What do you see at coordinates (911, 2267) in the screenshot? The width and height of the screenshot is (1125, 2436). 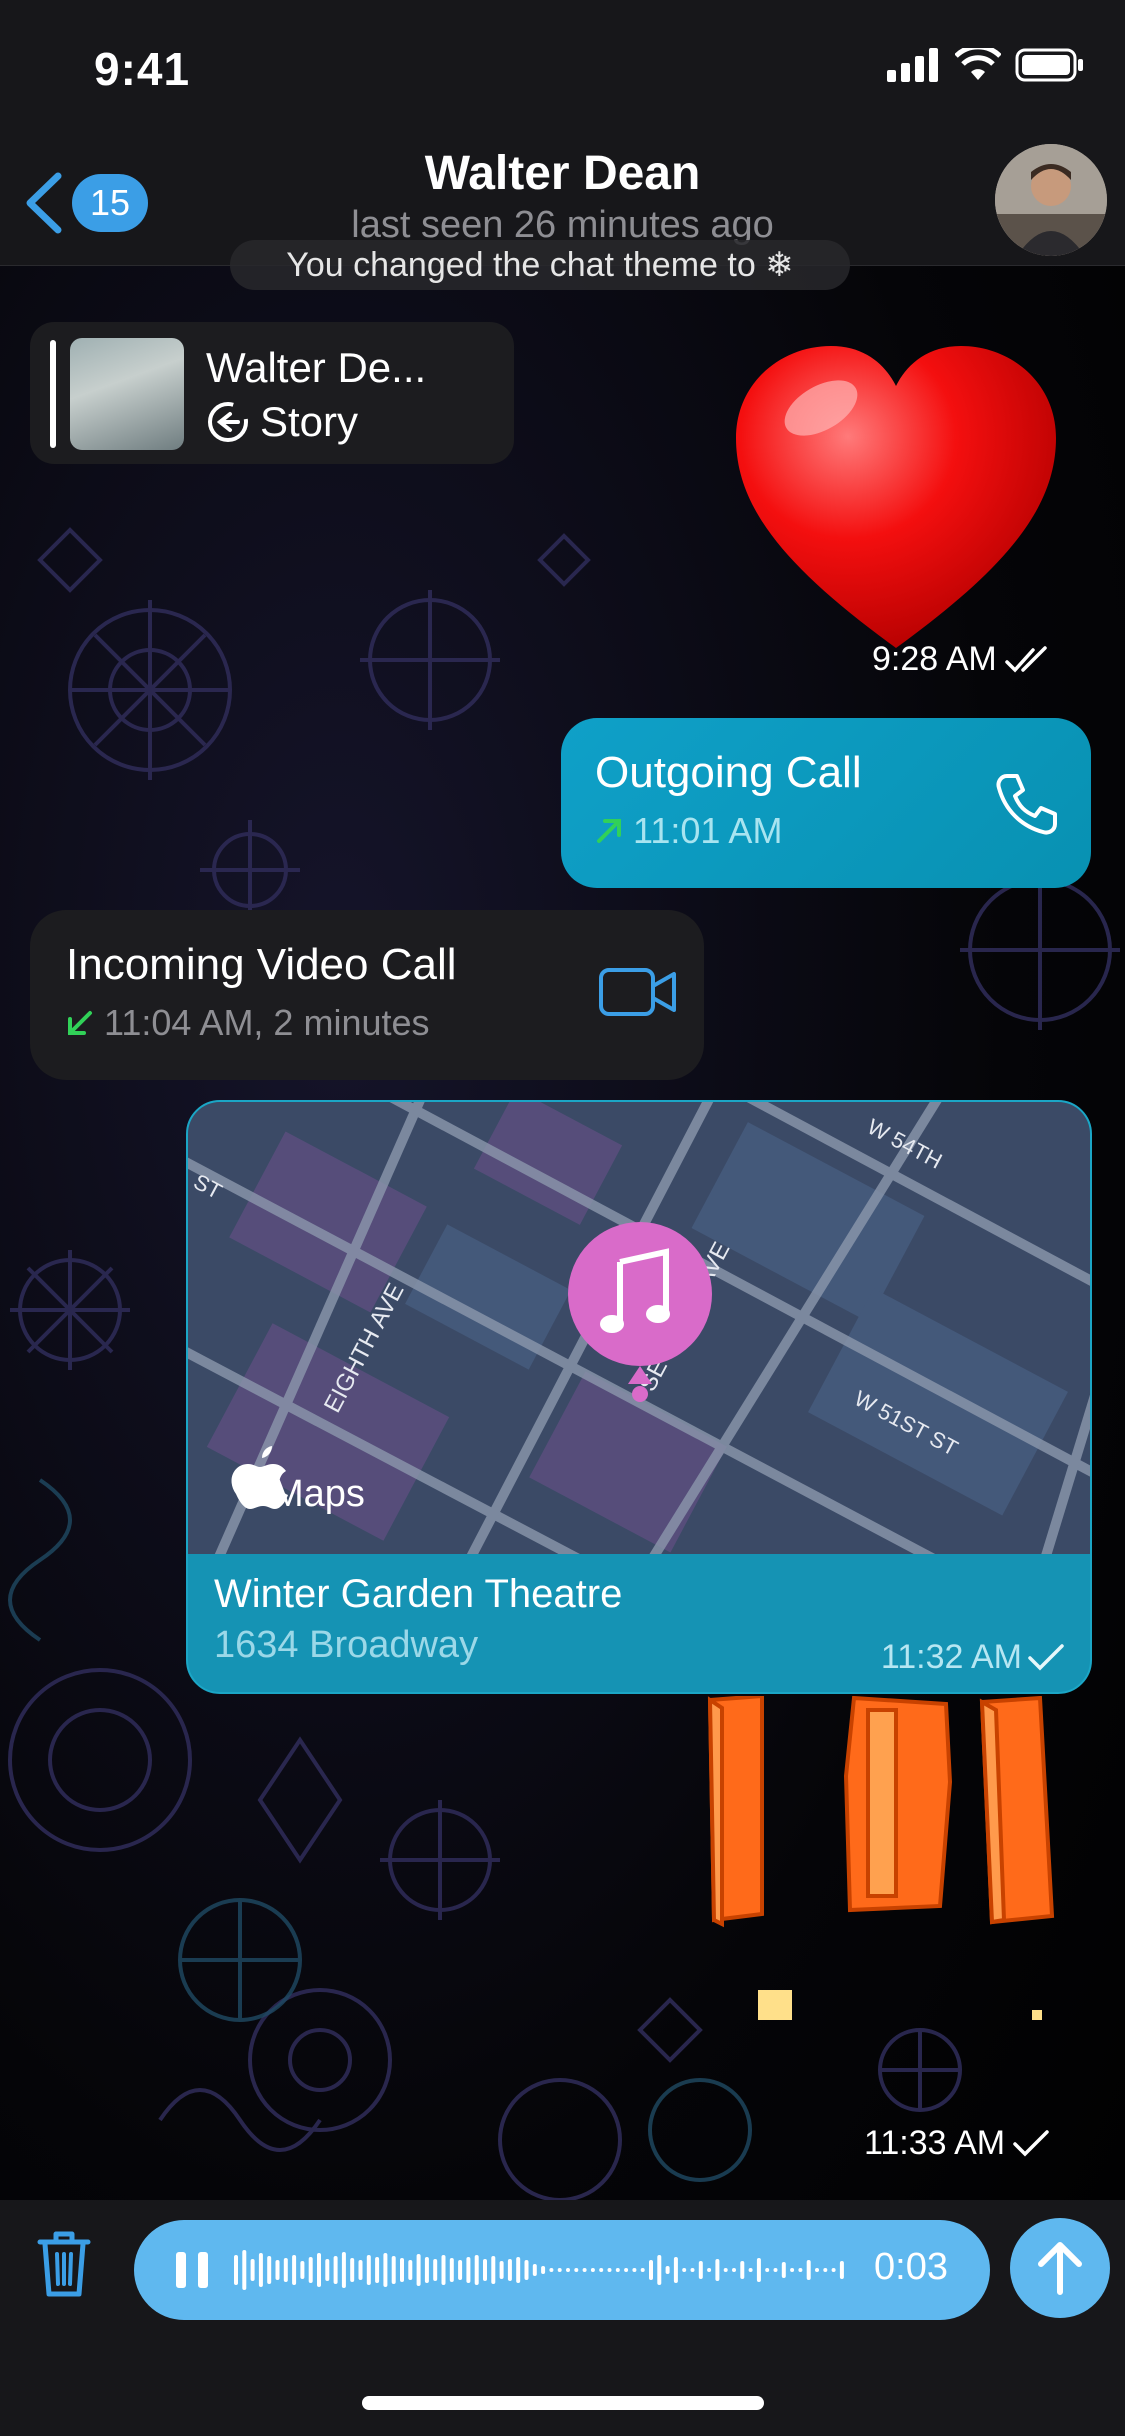 I see `recording-duration: 0:03` at bounding box center [911, 2267].